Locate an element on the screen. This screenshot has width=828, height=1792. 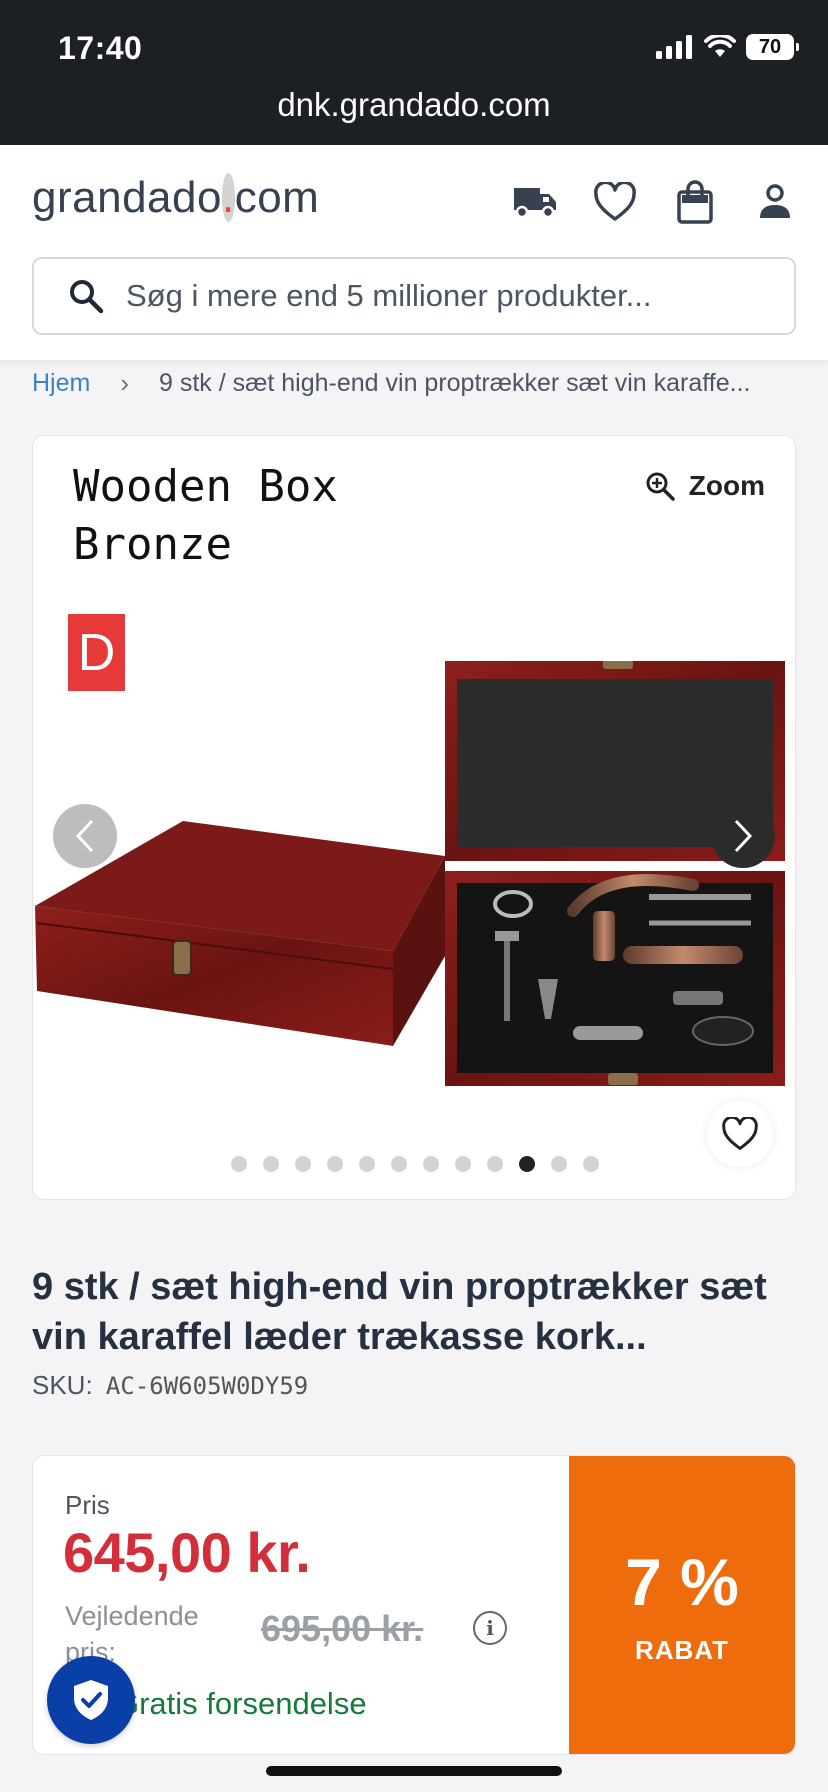
logo-domain: com is located at coordinates (277, 197).